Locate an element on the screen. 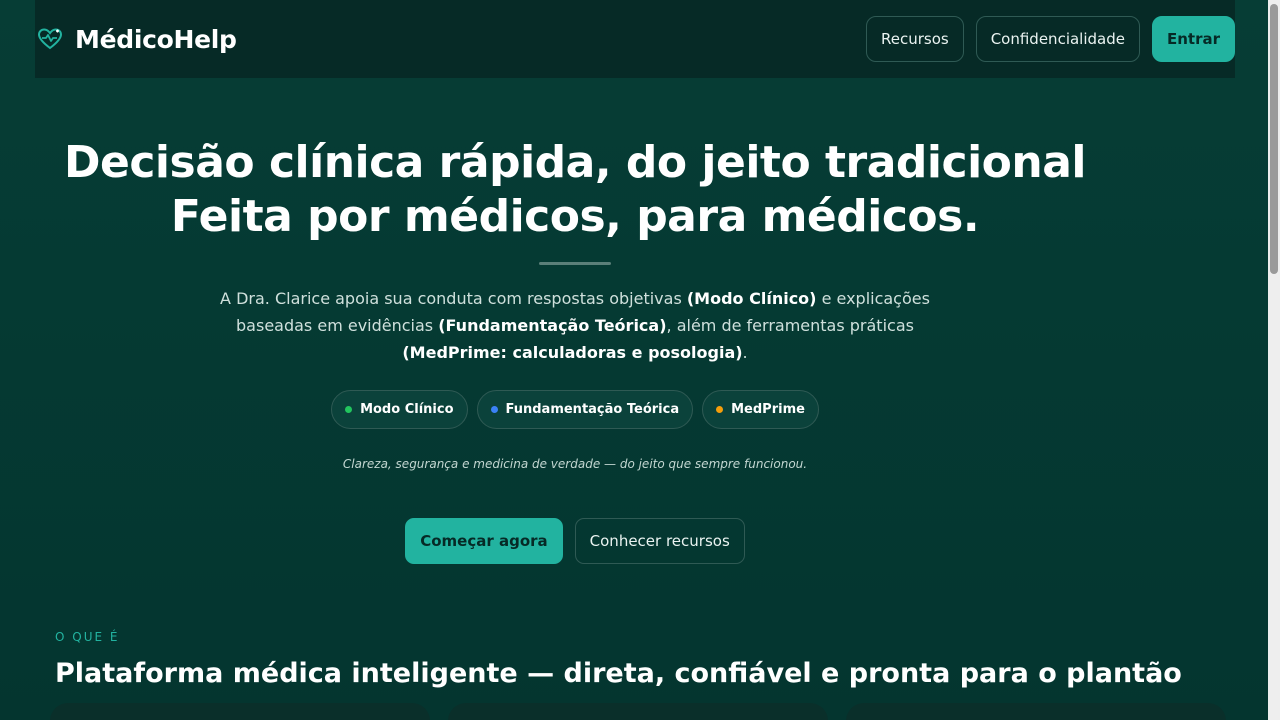  feature-cards is located at coordinates (638, 711).